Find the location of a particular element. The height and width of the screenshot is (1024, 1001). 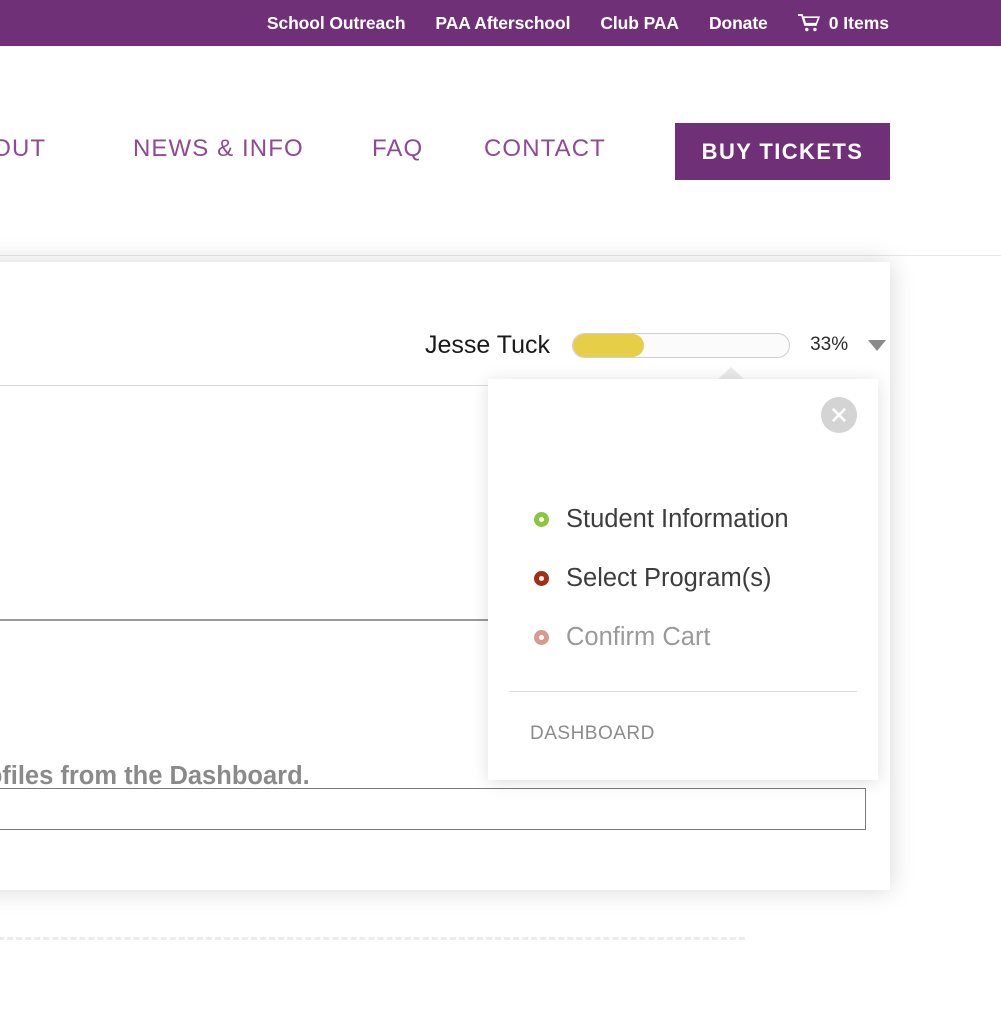

utility-nav-club-paa: Club PAA is located at coordinates (639, 23).